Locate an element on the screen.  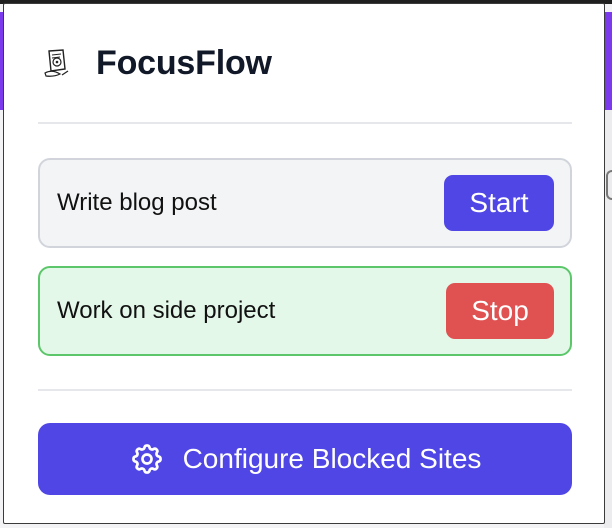
task-label: Work on side project is located at coordinates (166, 310).